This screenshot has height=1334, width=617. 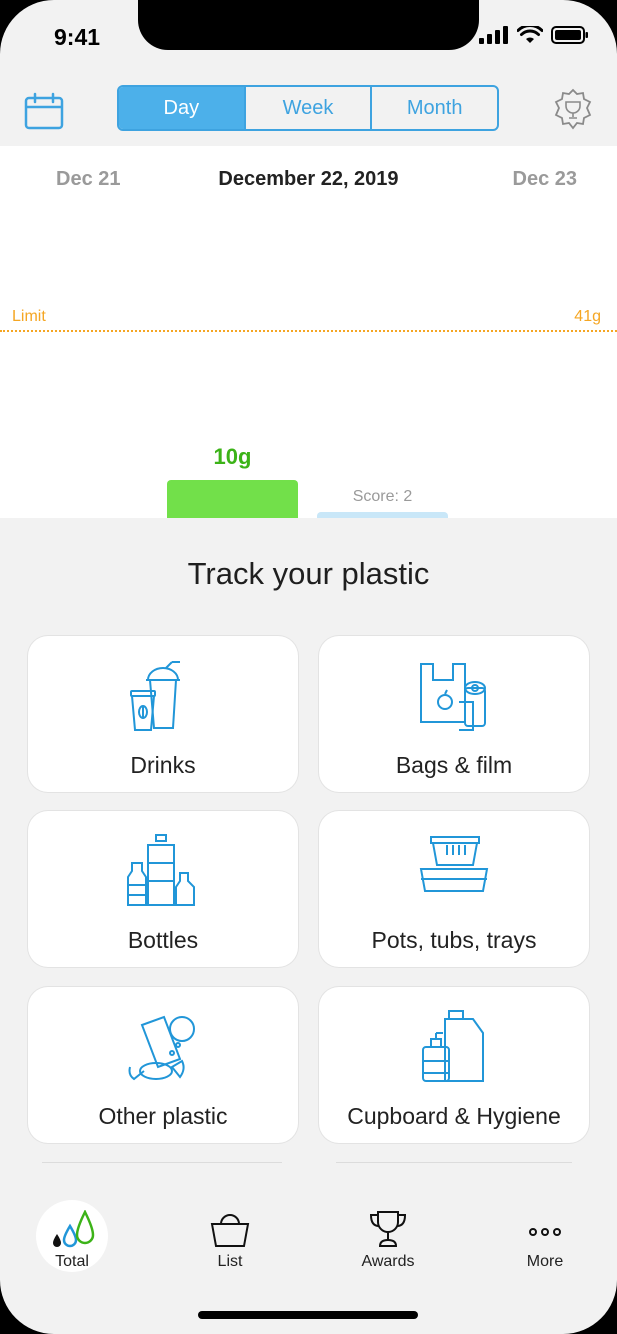 I want to click on score-label: Score: 2, so click(x=382, y=496).